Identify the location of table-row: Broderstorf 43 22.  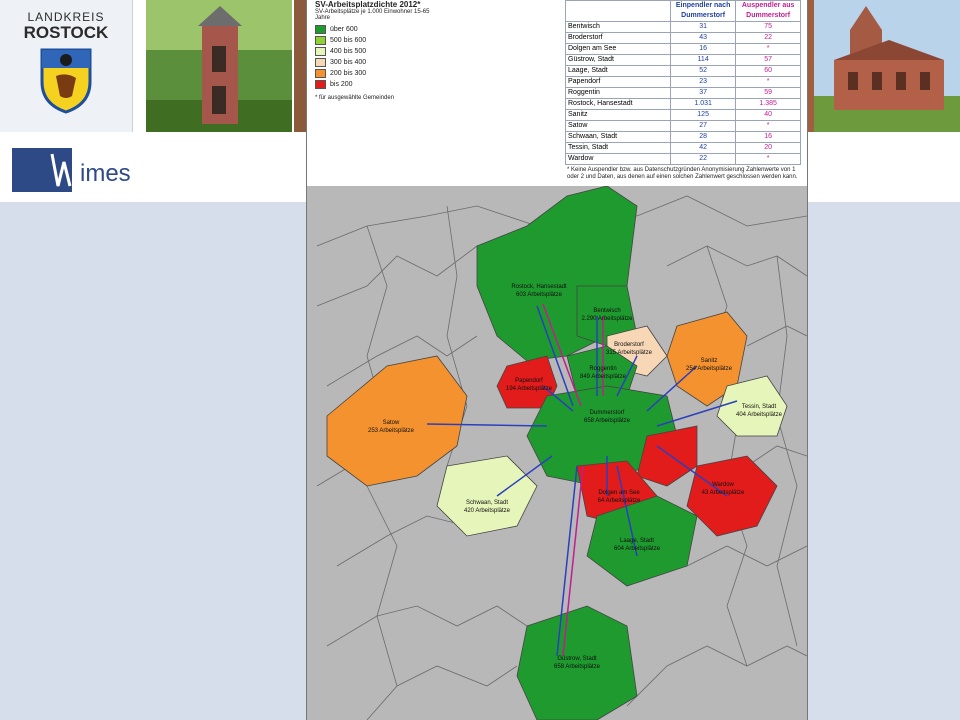
(683, 38).